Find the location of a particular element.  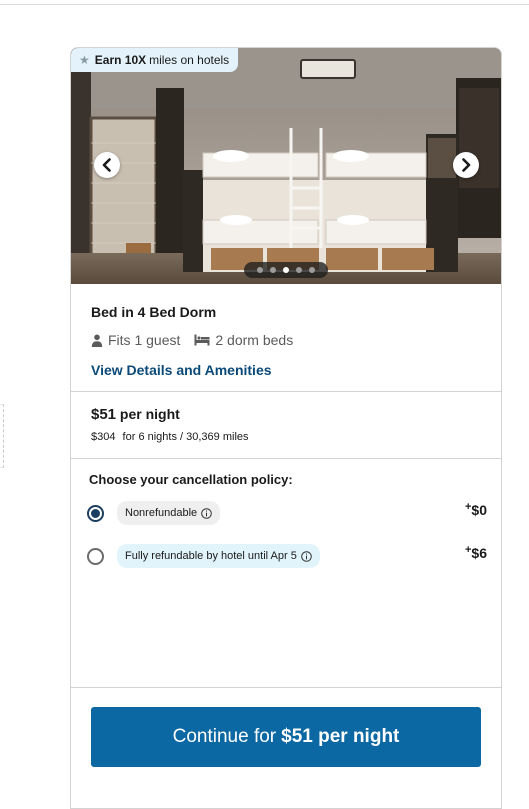

star-icon: ★ is located at coordinates (84, 60).